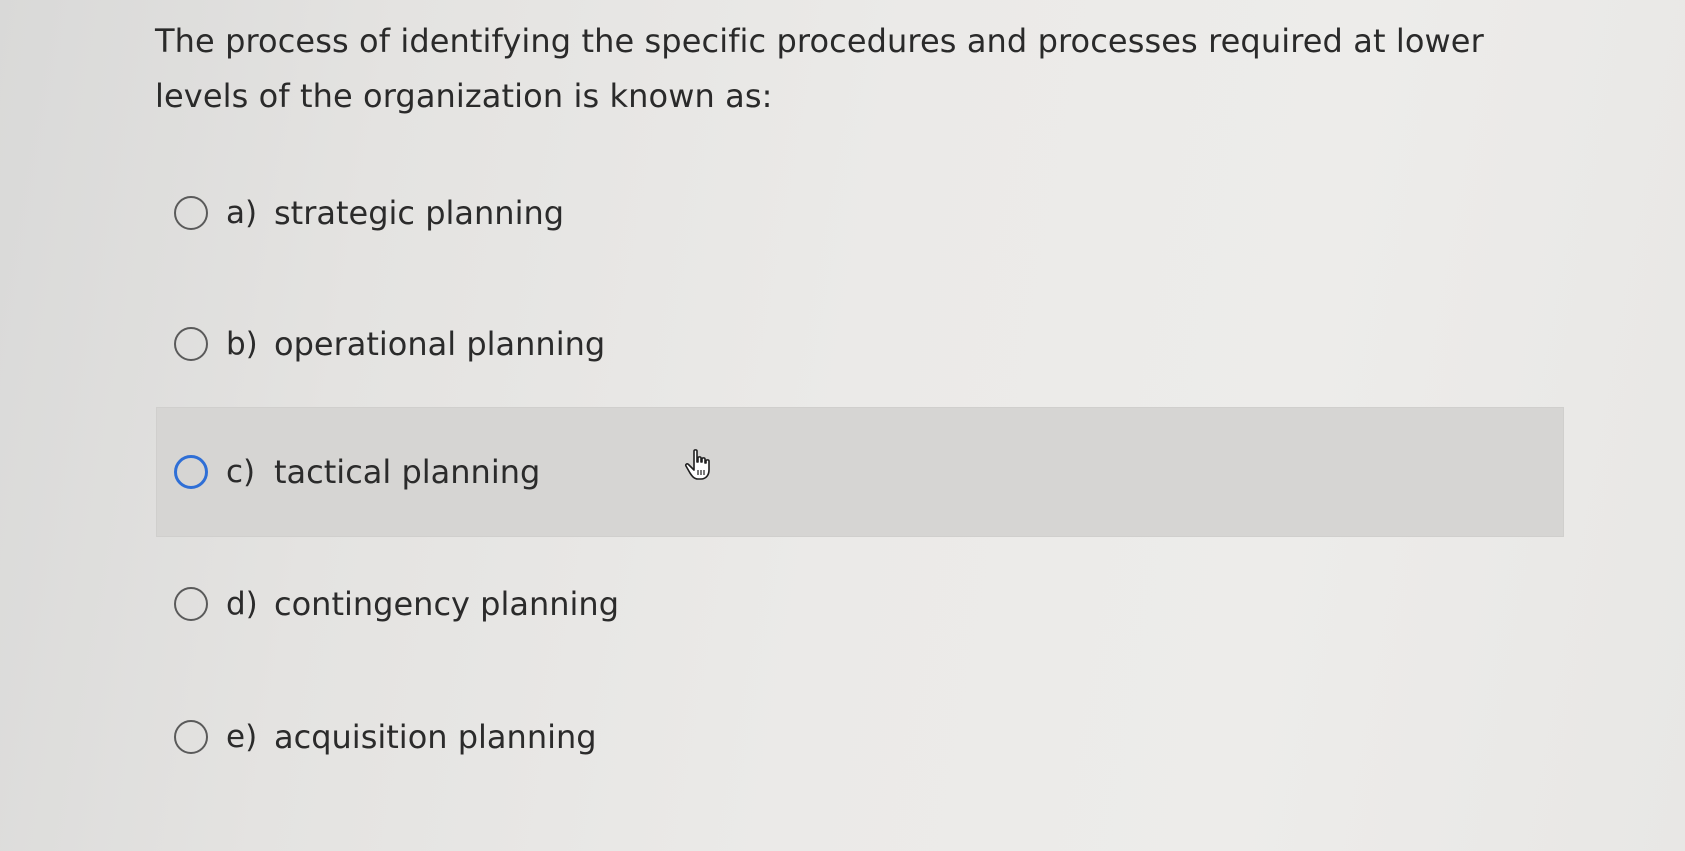  I want to click on option-letter-b: b), so click(242, 344).